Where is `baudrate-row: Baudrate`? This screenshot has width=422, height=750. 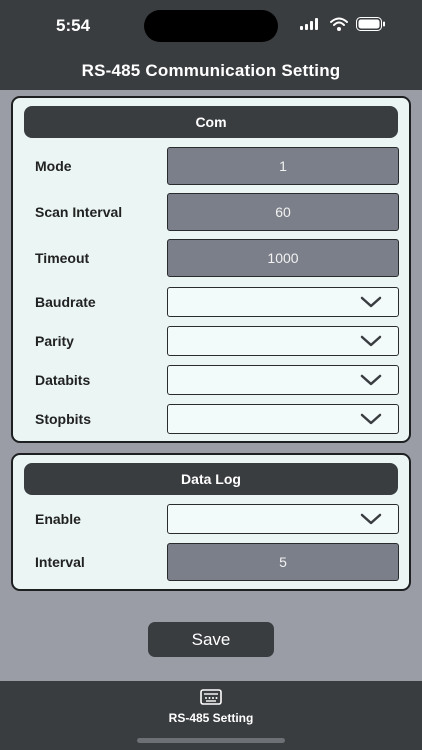 baudrate-row: Baudrate is located at coordinates (211, 306).